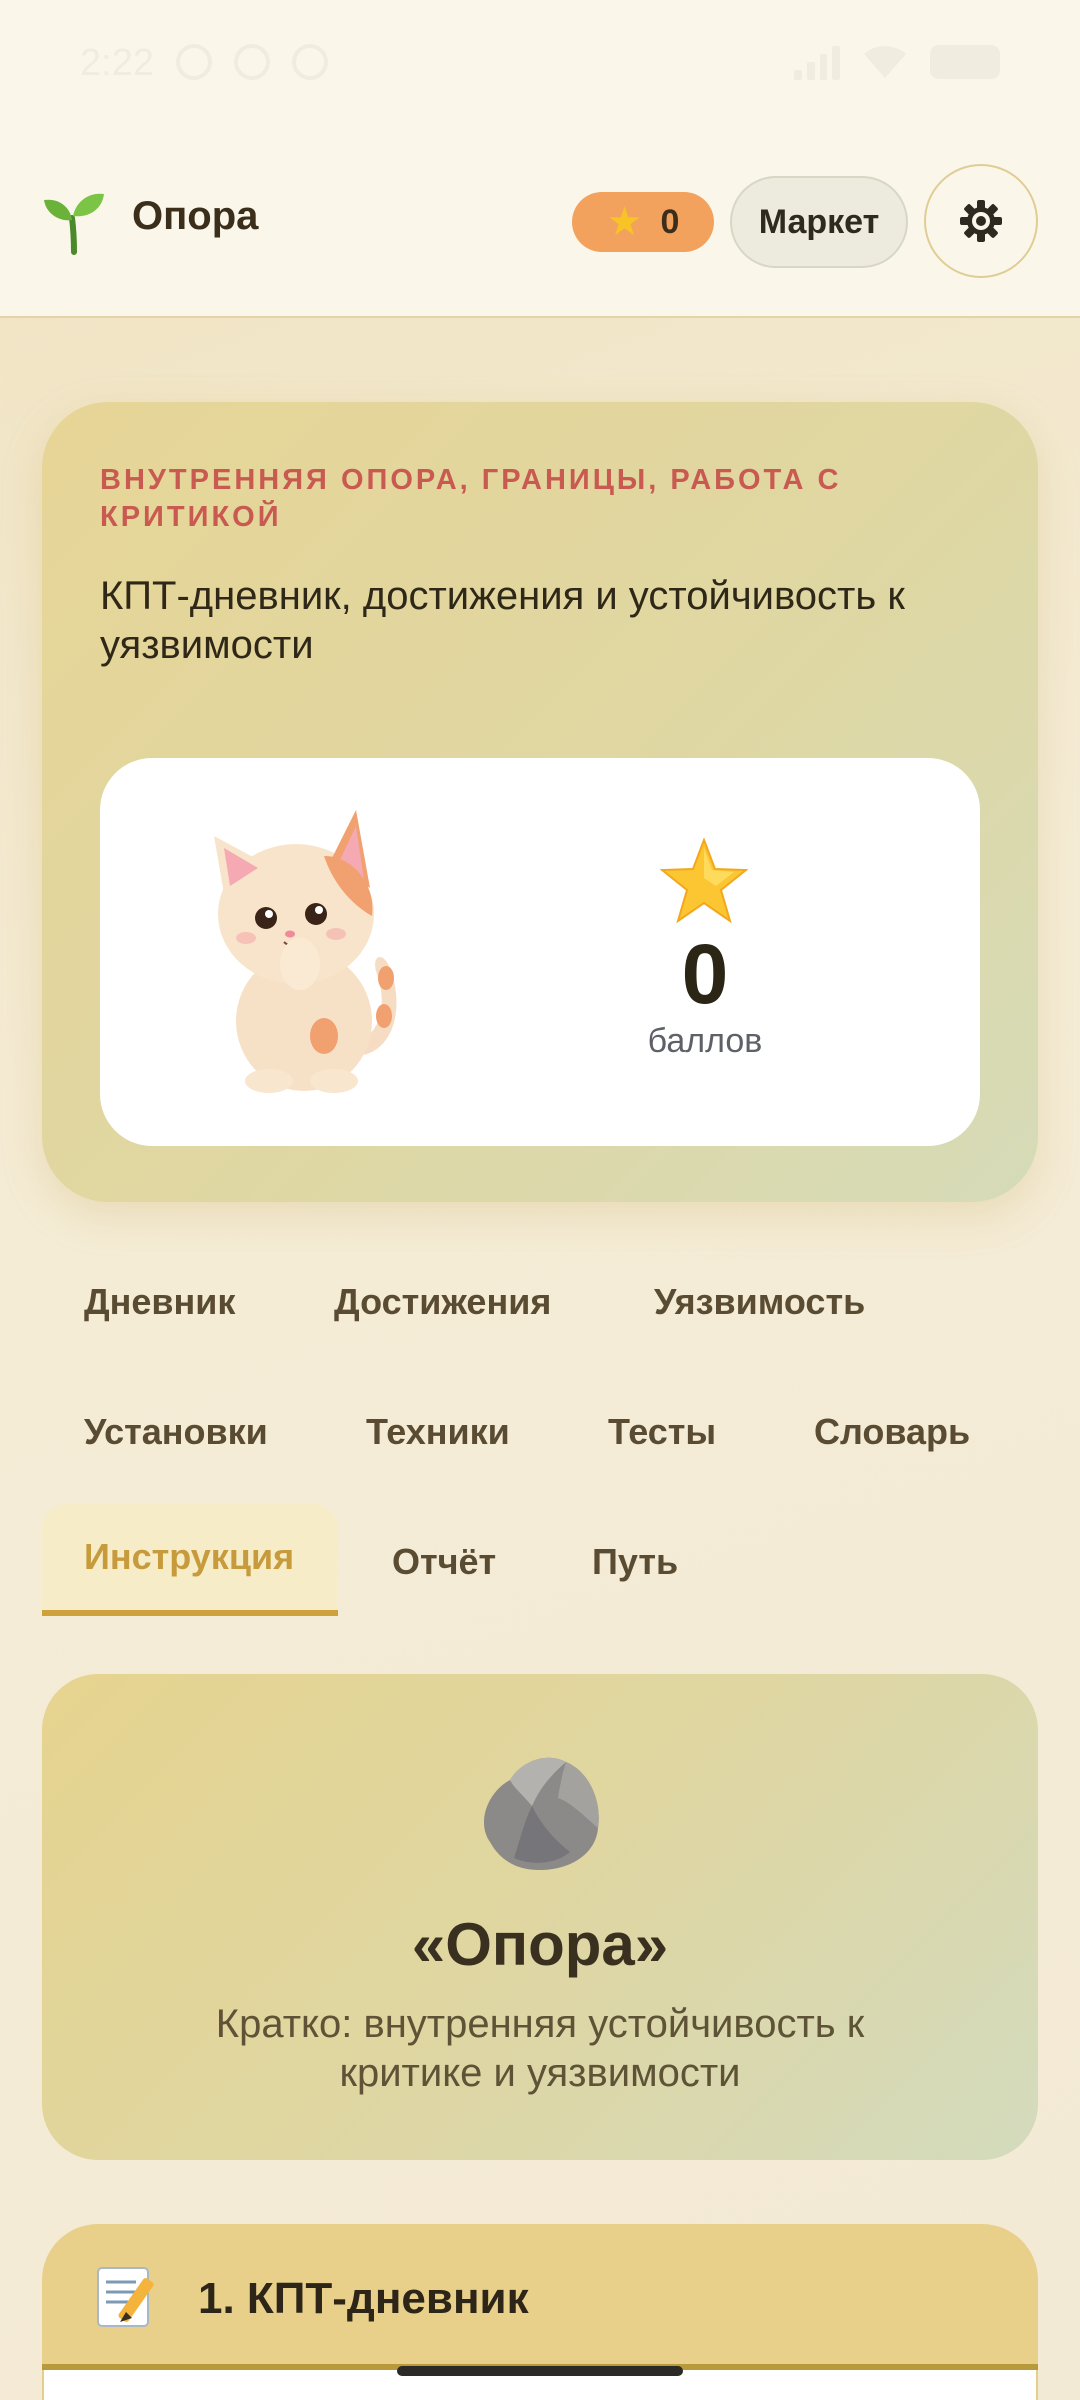 The image size is (1080, 2400). Describe the element at coordinates (541, 1813) in the screenshot. I see `rock-icon` at that location.